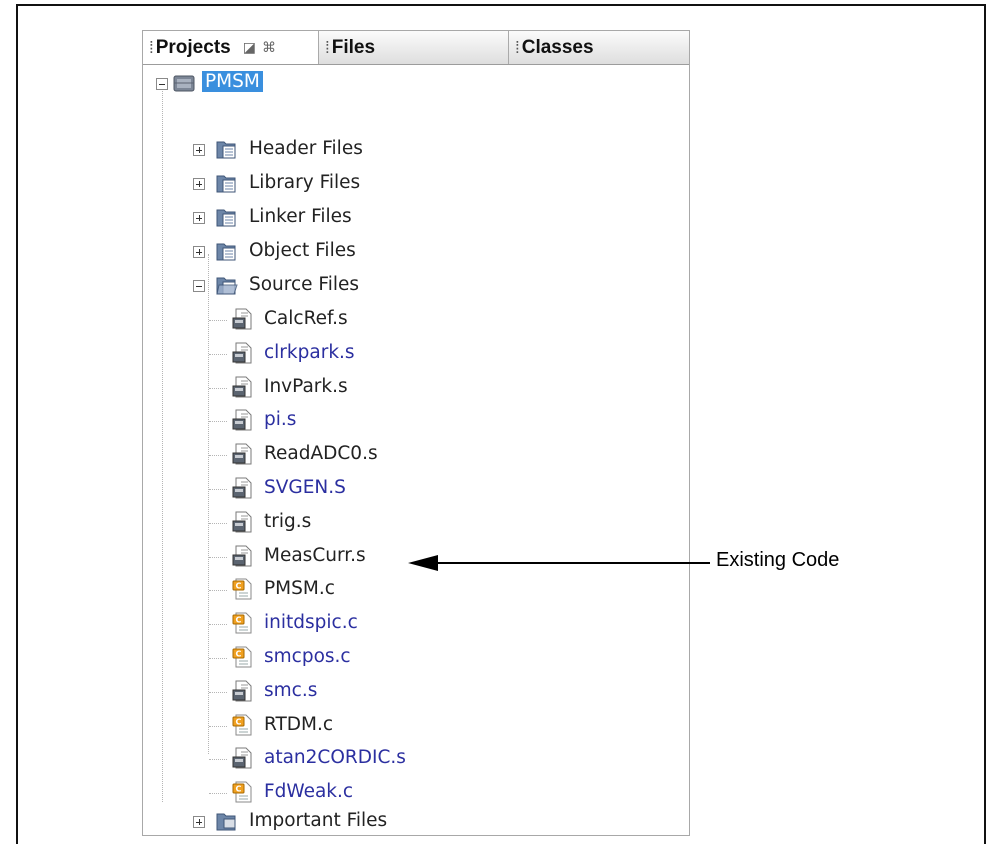 The width and height of the screenshot is (990, 844). I want to click on folder-label: Source Files, so click(304, 284).